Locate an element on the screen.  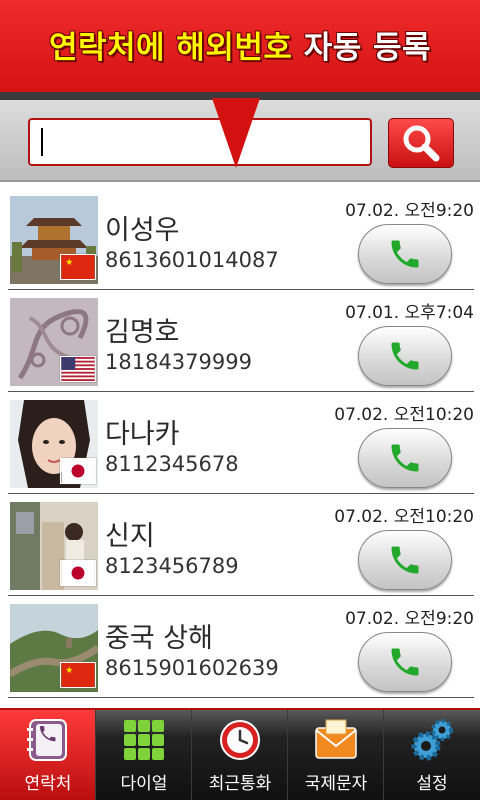
tab-settings: 설정 is located at coordinates (432, 755).